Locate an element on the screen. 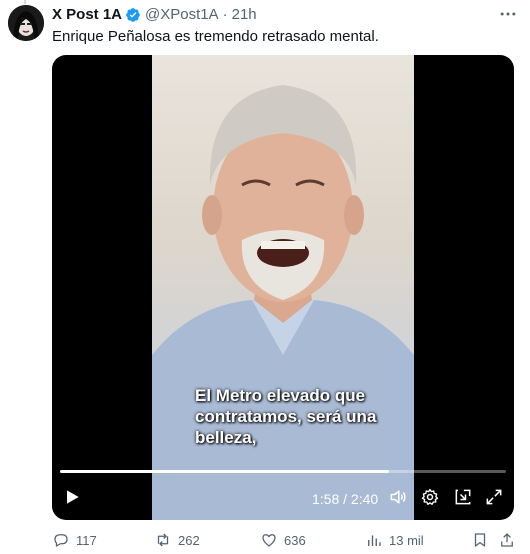  play-icon is located at coordinates (73, 498).